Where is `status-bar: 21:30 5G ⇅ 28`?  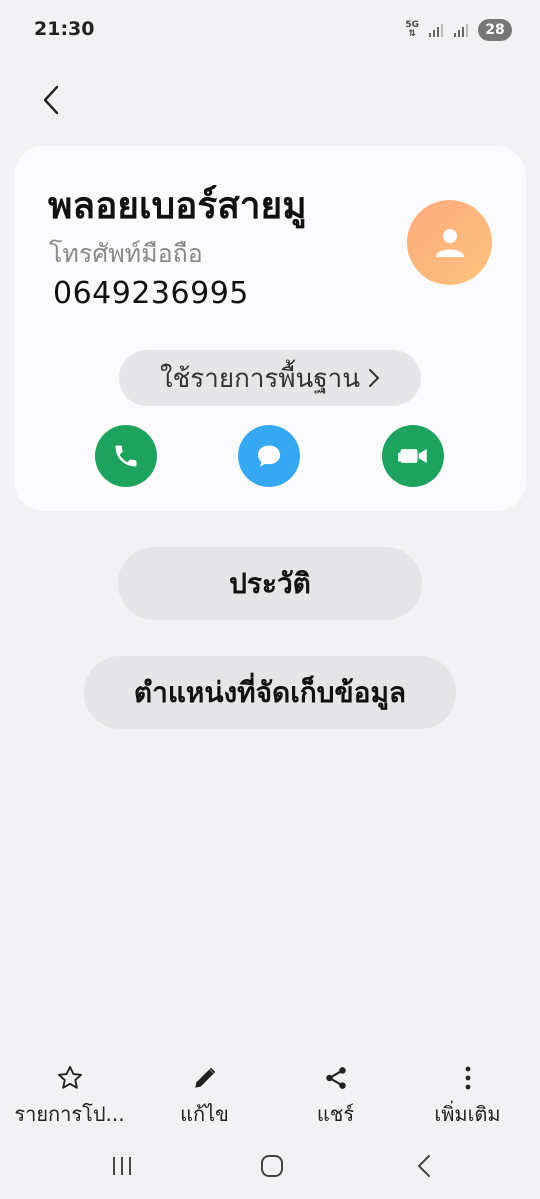 status-bar: 21:30 5G ⇅ 28 is located at coordinates (270, 30).